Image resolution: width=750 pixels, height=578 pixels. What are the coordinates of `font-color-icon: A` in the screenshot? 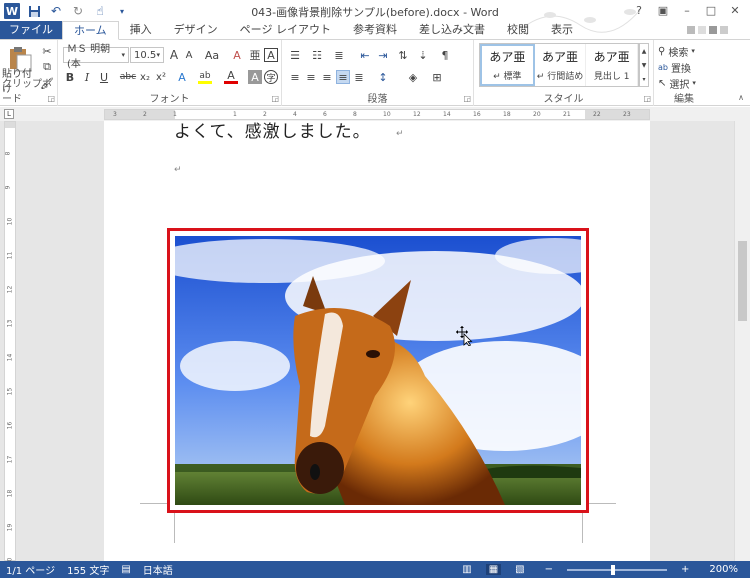 It's located at (231, 76).